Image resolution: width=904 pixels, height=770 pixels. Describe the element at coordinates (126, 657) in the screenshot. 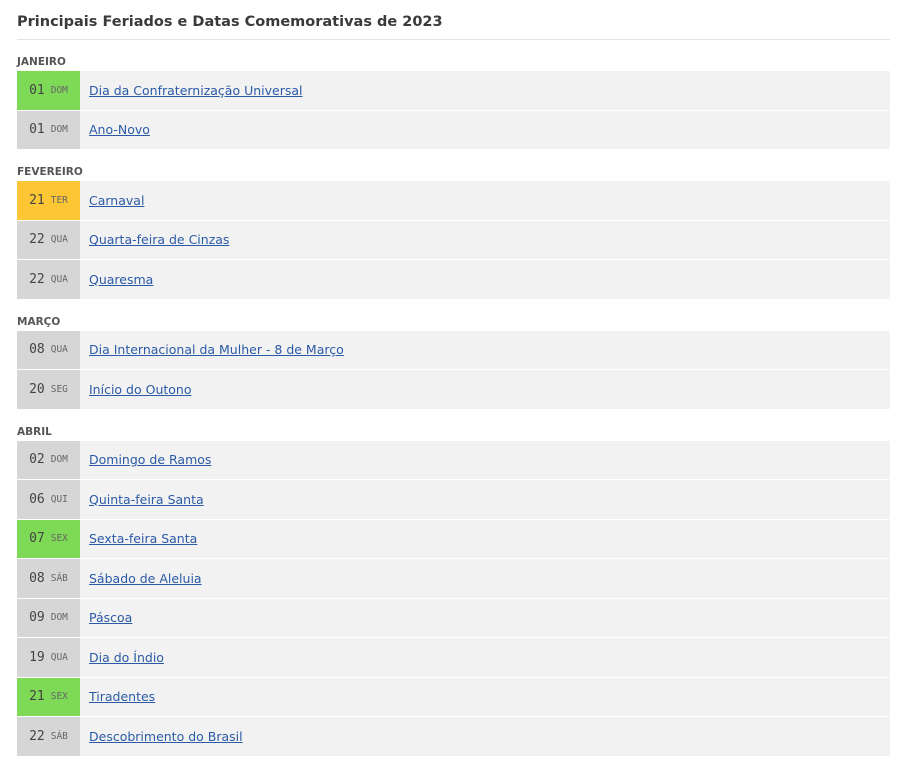

I see `holiday-link: Dia do Índio` at that location.